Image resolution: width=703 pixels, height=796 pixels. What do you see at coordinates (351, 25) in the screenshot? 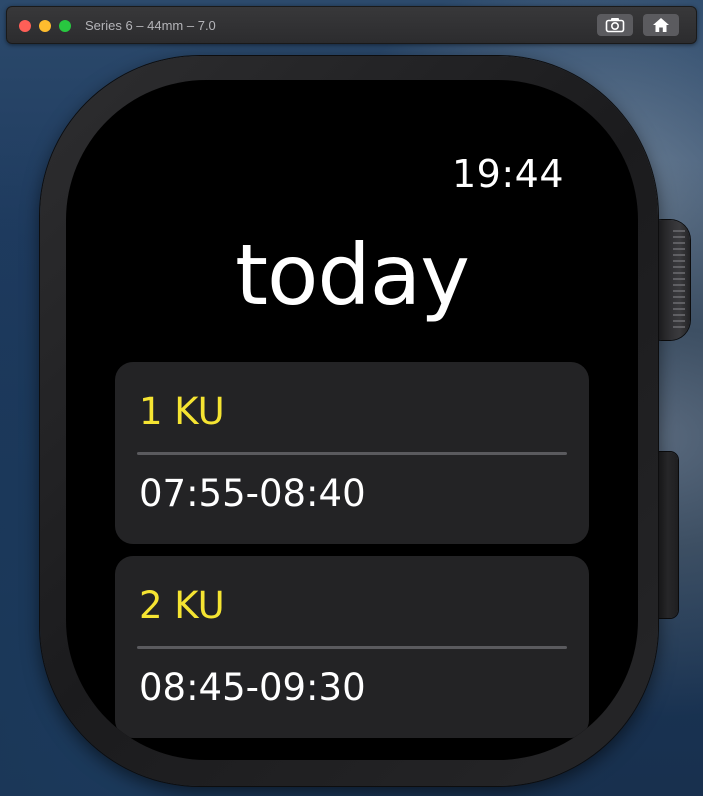
I see `simulator-titlebar: Series 6 – 44mm – 7.0` at bounding box center [351, 25].